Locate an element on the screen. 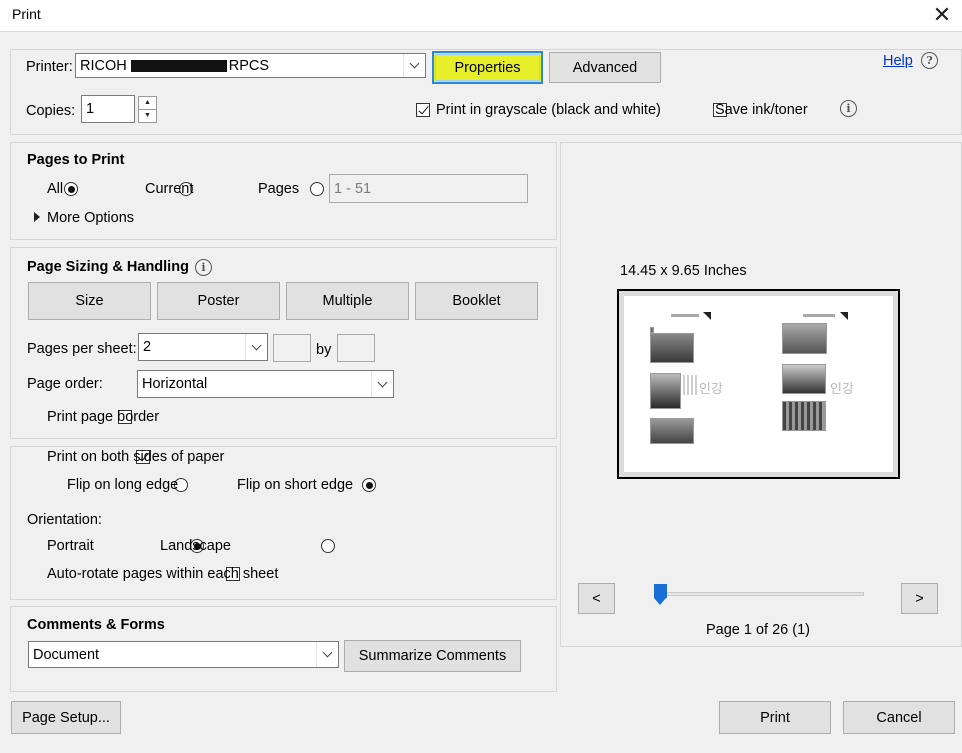  auto-rotate-label: Auto-rotate pages within each sheet is located at coordinates (163, 574).